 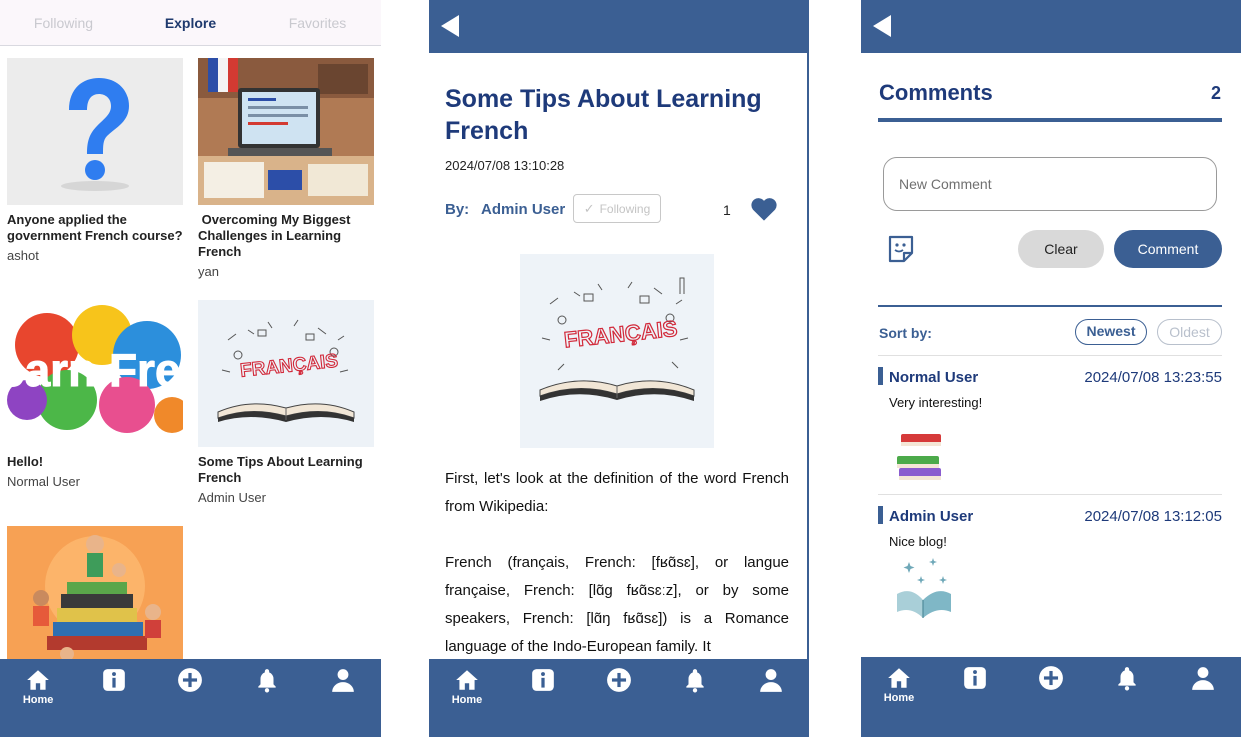 I want to click on author-link: Admin User, so click(x=523, y=209).